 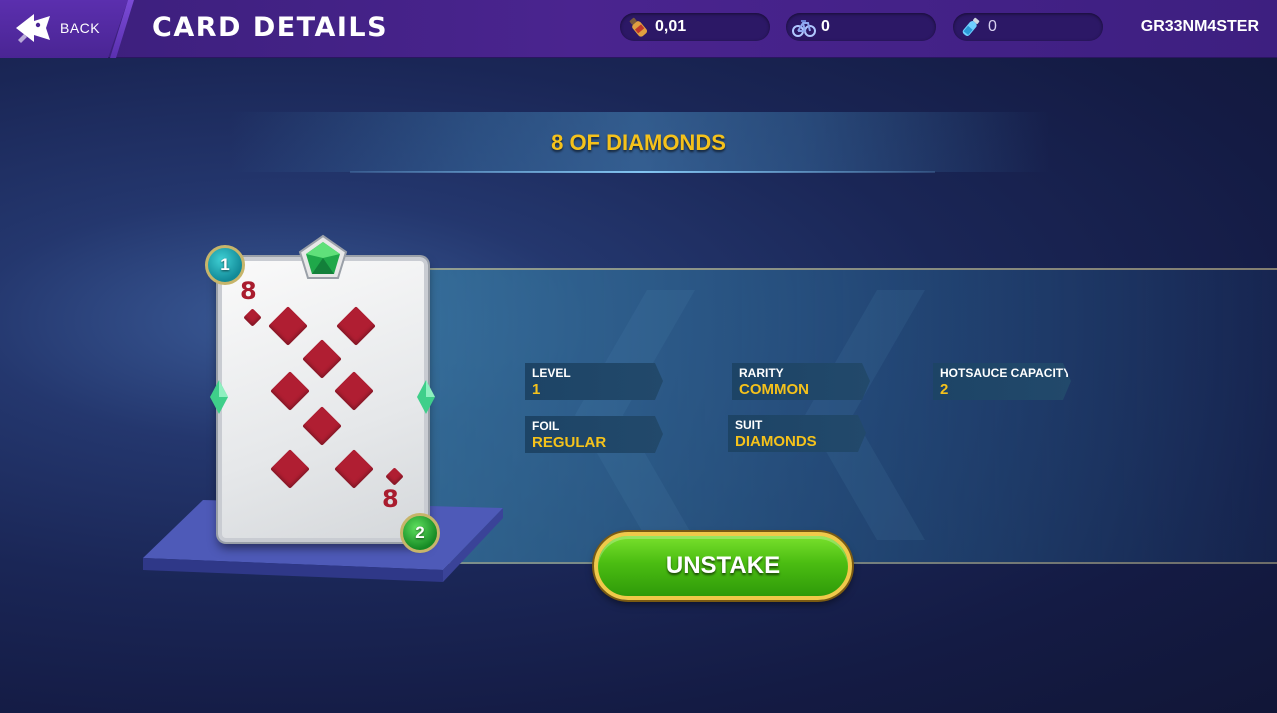 What do you see at coordinates (642, 172) in the screenshot?
I see `banner-underline` at bounding box center [642, 172].